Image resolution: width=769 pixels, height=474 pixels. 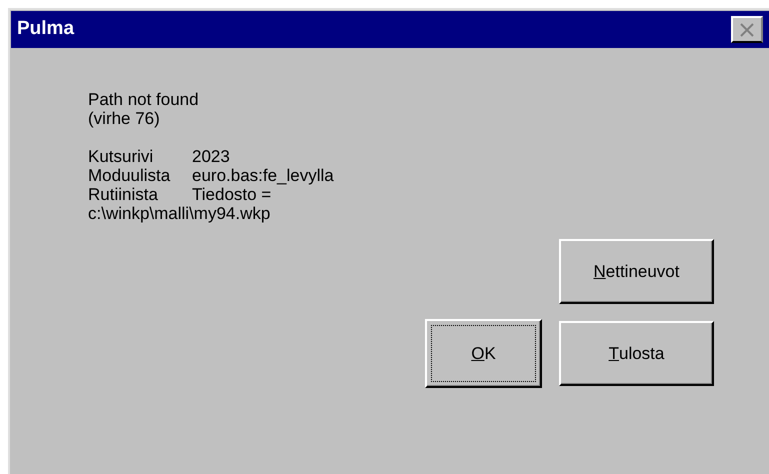 I want to click on window-title: Pulma, so click(x=45, y=29).